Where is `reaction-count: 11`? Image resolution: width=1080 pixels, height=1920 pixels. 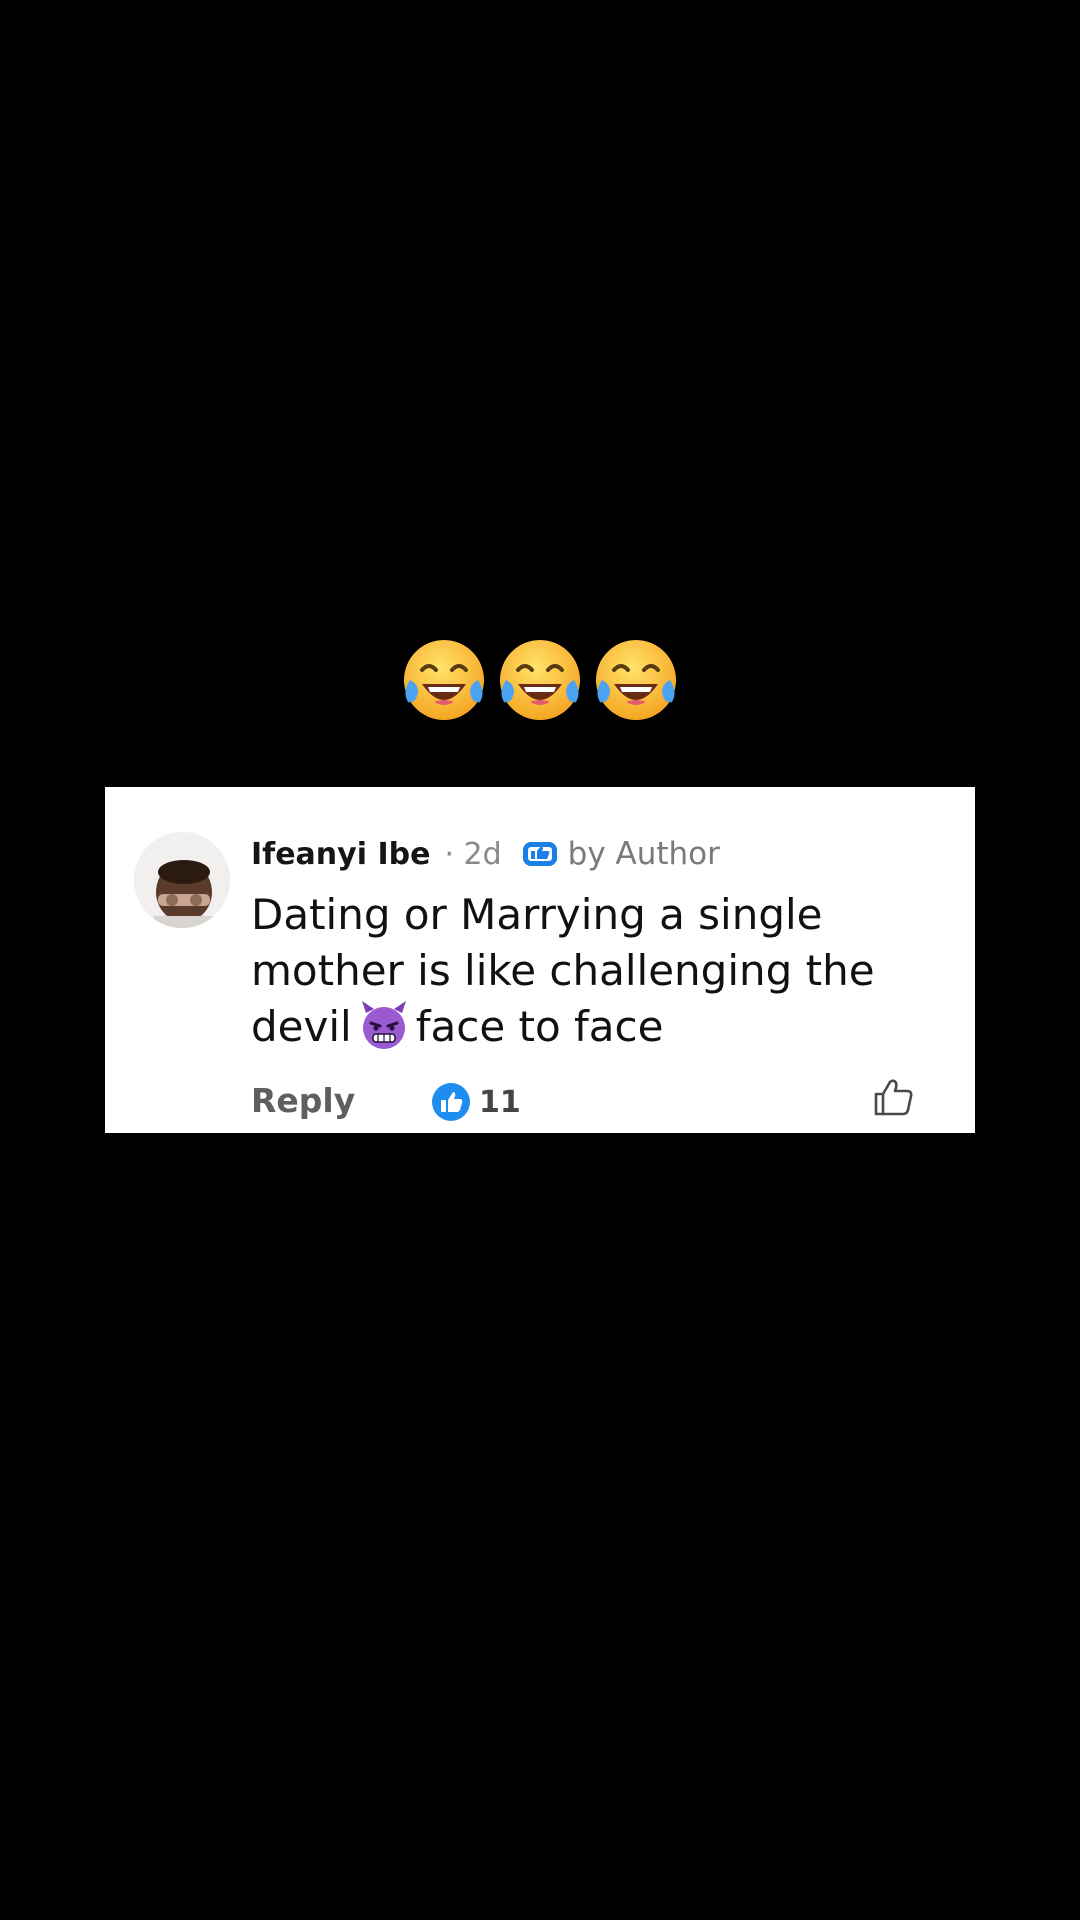
reaction-count: 11 is located at coordinates (500, 1102).